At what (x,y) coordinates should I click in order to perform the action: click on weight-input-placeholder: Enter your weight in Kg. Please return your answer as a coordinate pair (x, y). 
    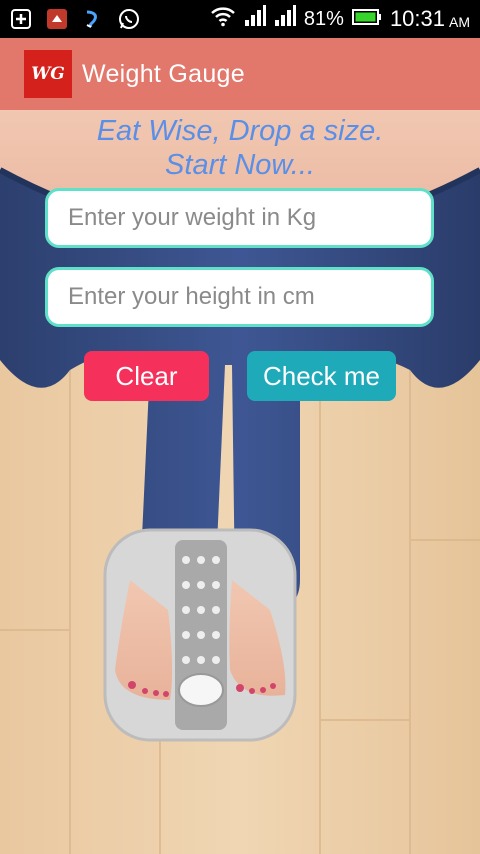
    Looking at the image, I should click on (192, 217).